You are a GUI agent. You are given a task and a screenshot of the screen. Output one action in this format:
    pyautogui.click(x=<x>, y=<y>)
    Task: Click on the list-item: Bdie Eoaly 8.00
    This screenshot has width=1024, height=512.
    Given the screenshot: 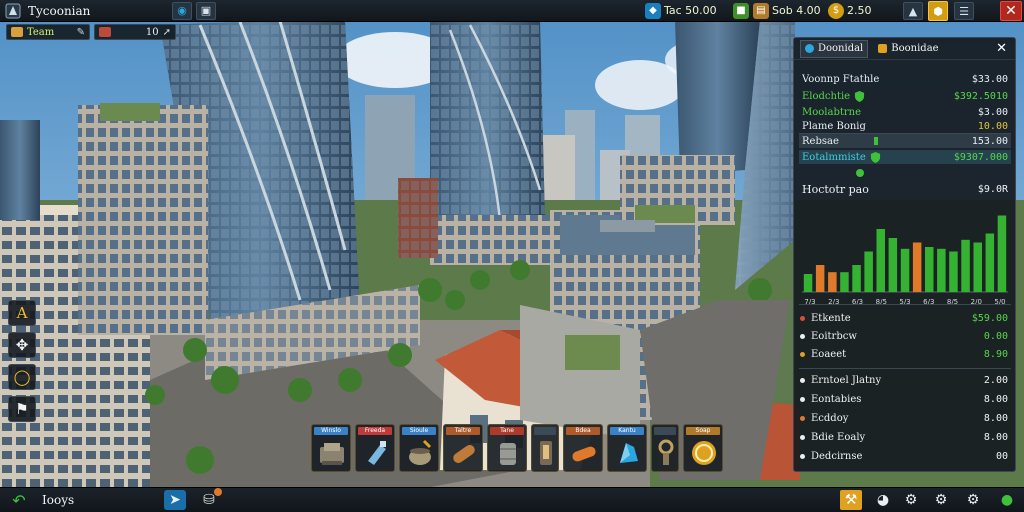 What is the action you would take?
    pyautogui.click(x=904, y=437)
    